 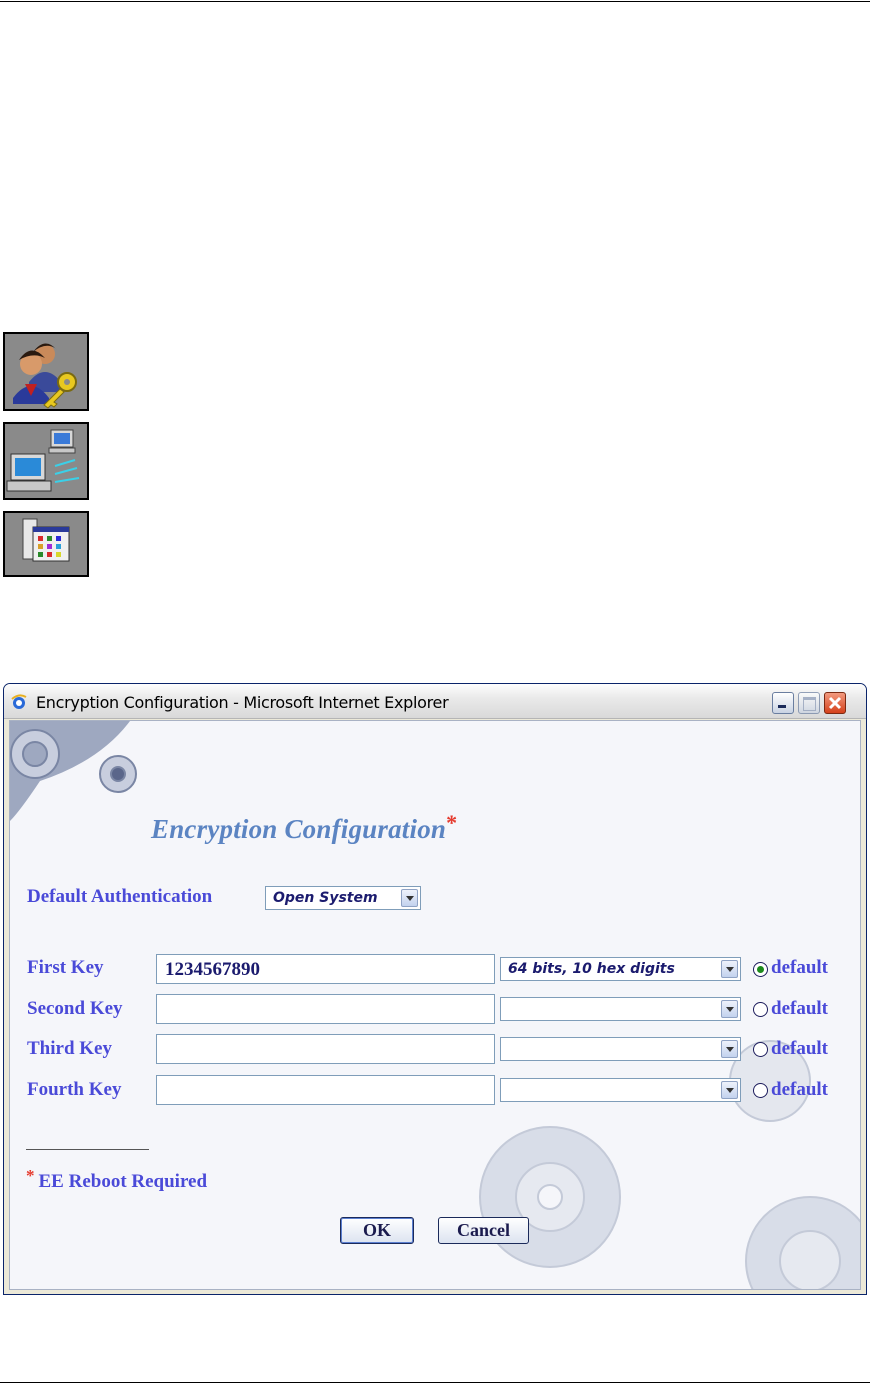 I want to click on first-key-length-select: 64 bits, 10 hex digits, so click(x=620, y=969).